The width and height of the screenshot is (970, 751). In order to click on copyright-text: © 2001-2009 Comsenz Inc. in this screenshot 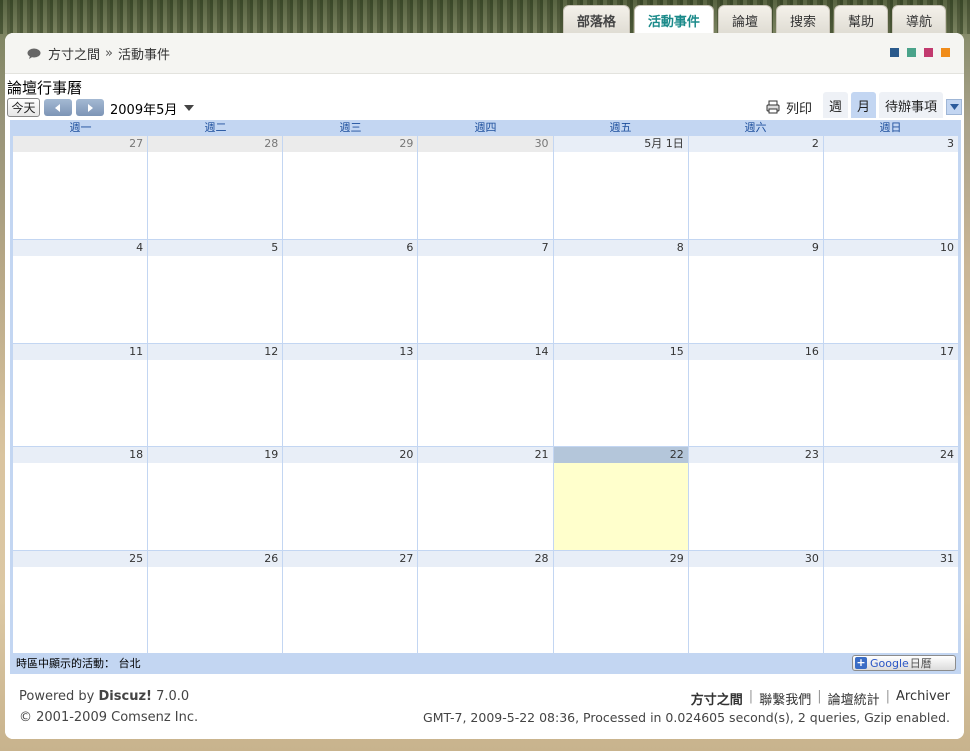, I will do `click(108, 717)`.